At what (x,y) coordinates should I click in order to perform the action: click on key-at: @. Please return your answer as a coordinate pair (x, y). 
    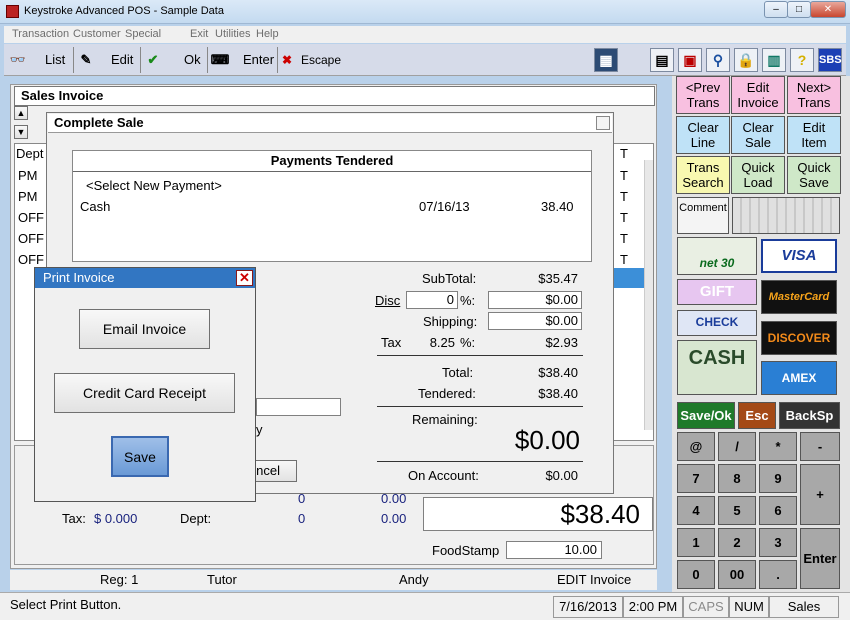
    Looking at the image, I should click on (696, 446).